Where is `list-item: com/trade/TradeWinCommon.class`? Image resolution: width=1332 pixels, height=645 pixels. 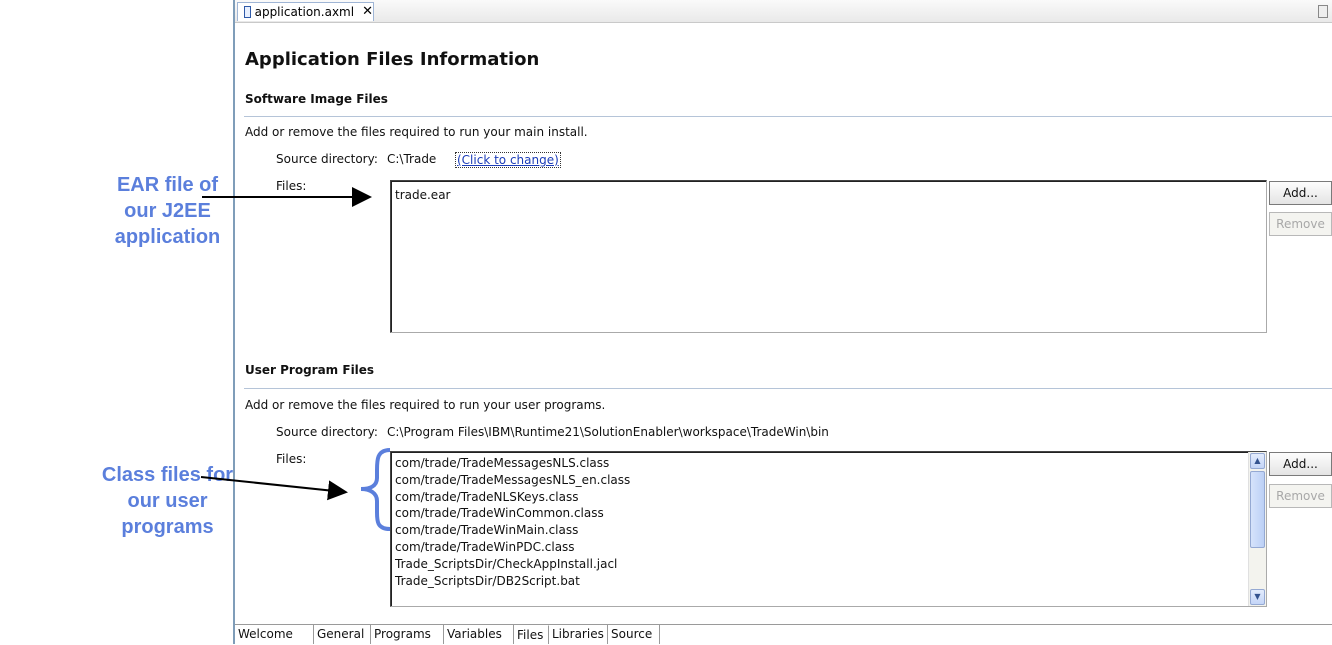 list-item: com/trade/TradeWinCommon.class is located at coordinates (818, 513).